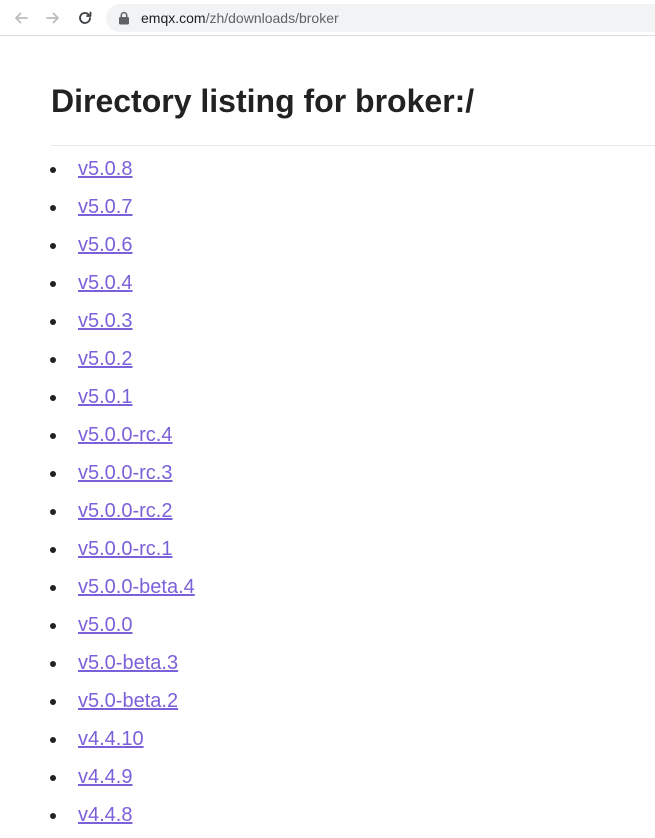  What do you see at coordinates (125, 435) in the screenshot?
I see `directory-link: v5.0.0-rc.4` at bounding box center [125, 435].